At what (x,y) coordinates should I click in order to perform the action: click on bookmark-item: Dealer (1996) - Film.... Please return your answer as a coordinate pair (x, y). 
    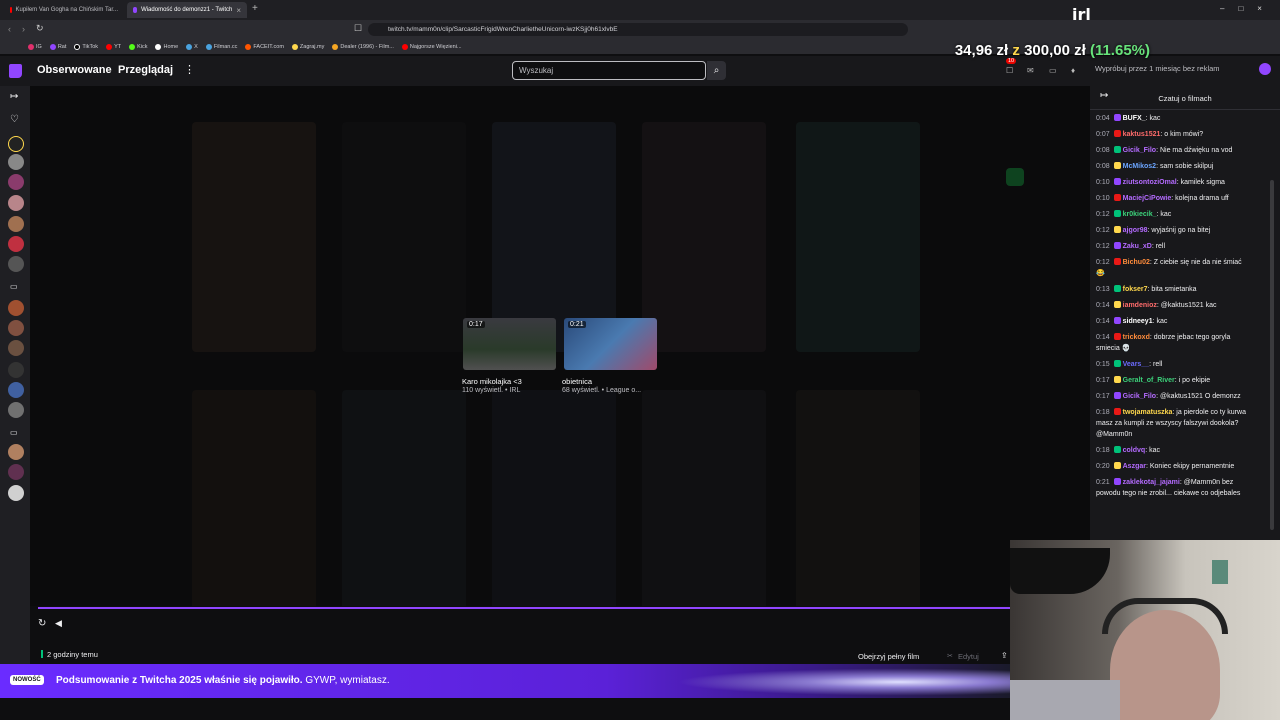
    Looking at the image, I should click on (363, 46).